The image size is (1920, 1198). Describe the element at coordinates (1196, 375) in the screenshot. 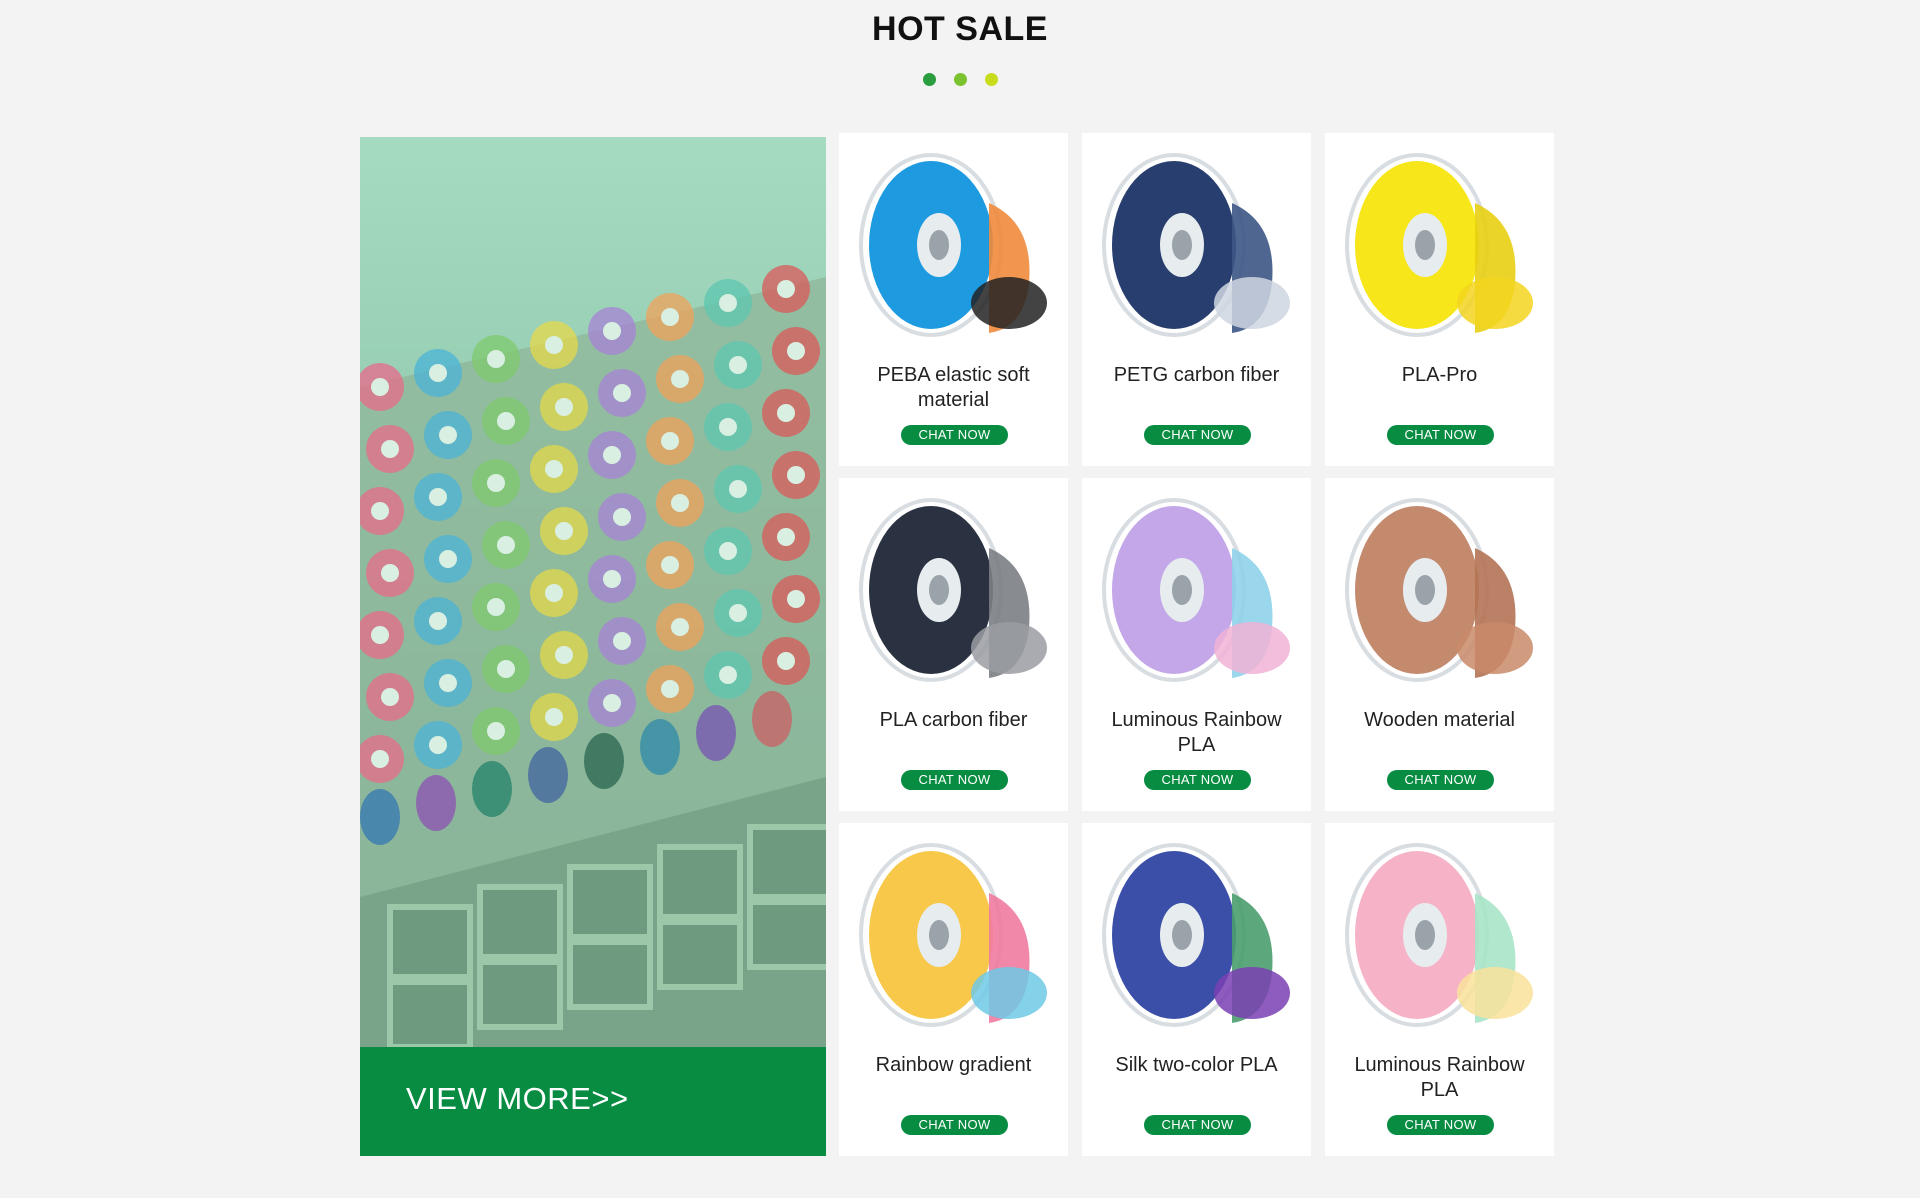

I see `product-name: PETG carbon fiber` at that location.